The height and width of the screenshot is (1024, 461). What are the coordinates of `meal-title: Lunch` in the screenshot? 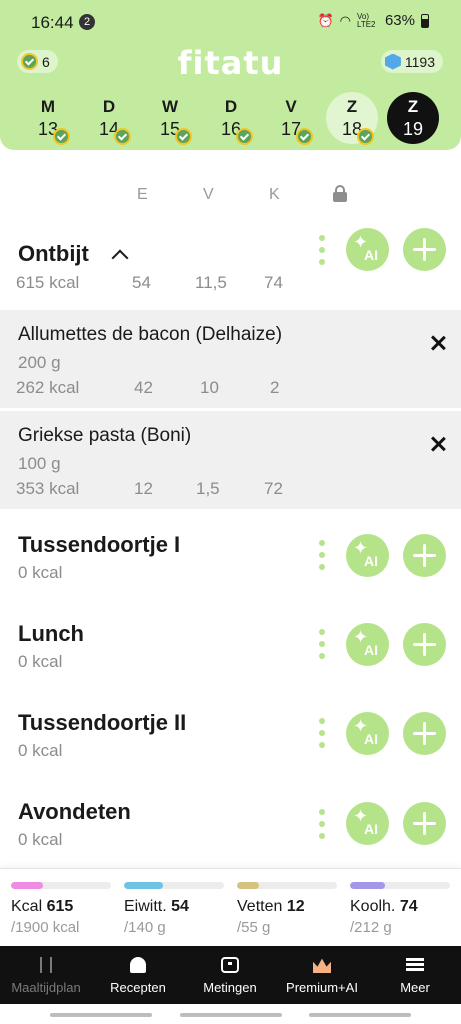 It's located at (51, 634).